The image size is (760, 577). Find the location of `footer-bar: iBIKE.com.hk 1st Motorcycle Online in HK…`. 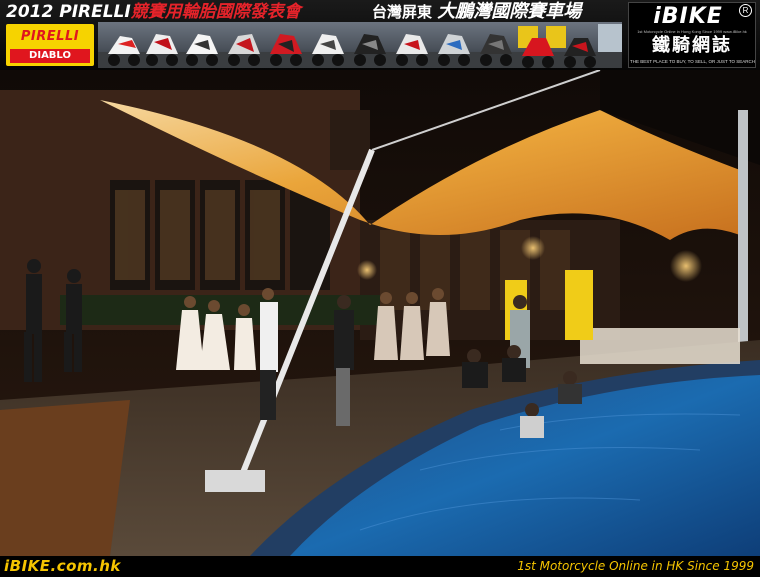

footer-bar: iBIKE.com.hk 1st Motorcycle Online in HK… is located at coordinates (380, 566).